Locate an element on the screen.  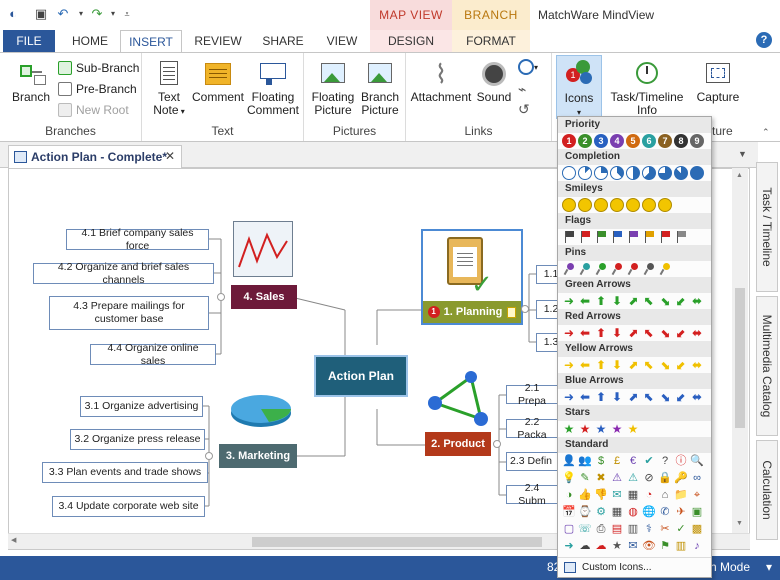
green-arrow-icon: ➜ is located at coordinates (569, 301).